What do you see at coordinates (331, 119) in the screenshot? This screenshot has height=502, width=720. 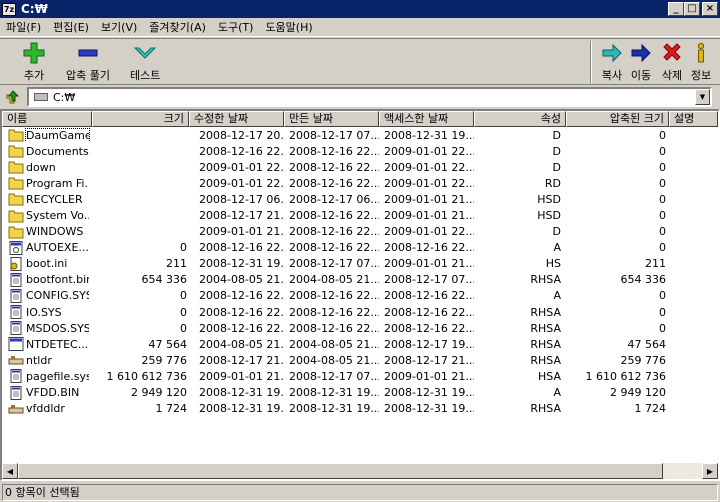 I see `col-created: 만든 날짜` at bounding box center [331, 119].